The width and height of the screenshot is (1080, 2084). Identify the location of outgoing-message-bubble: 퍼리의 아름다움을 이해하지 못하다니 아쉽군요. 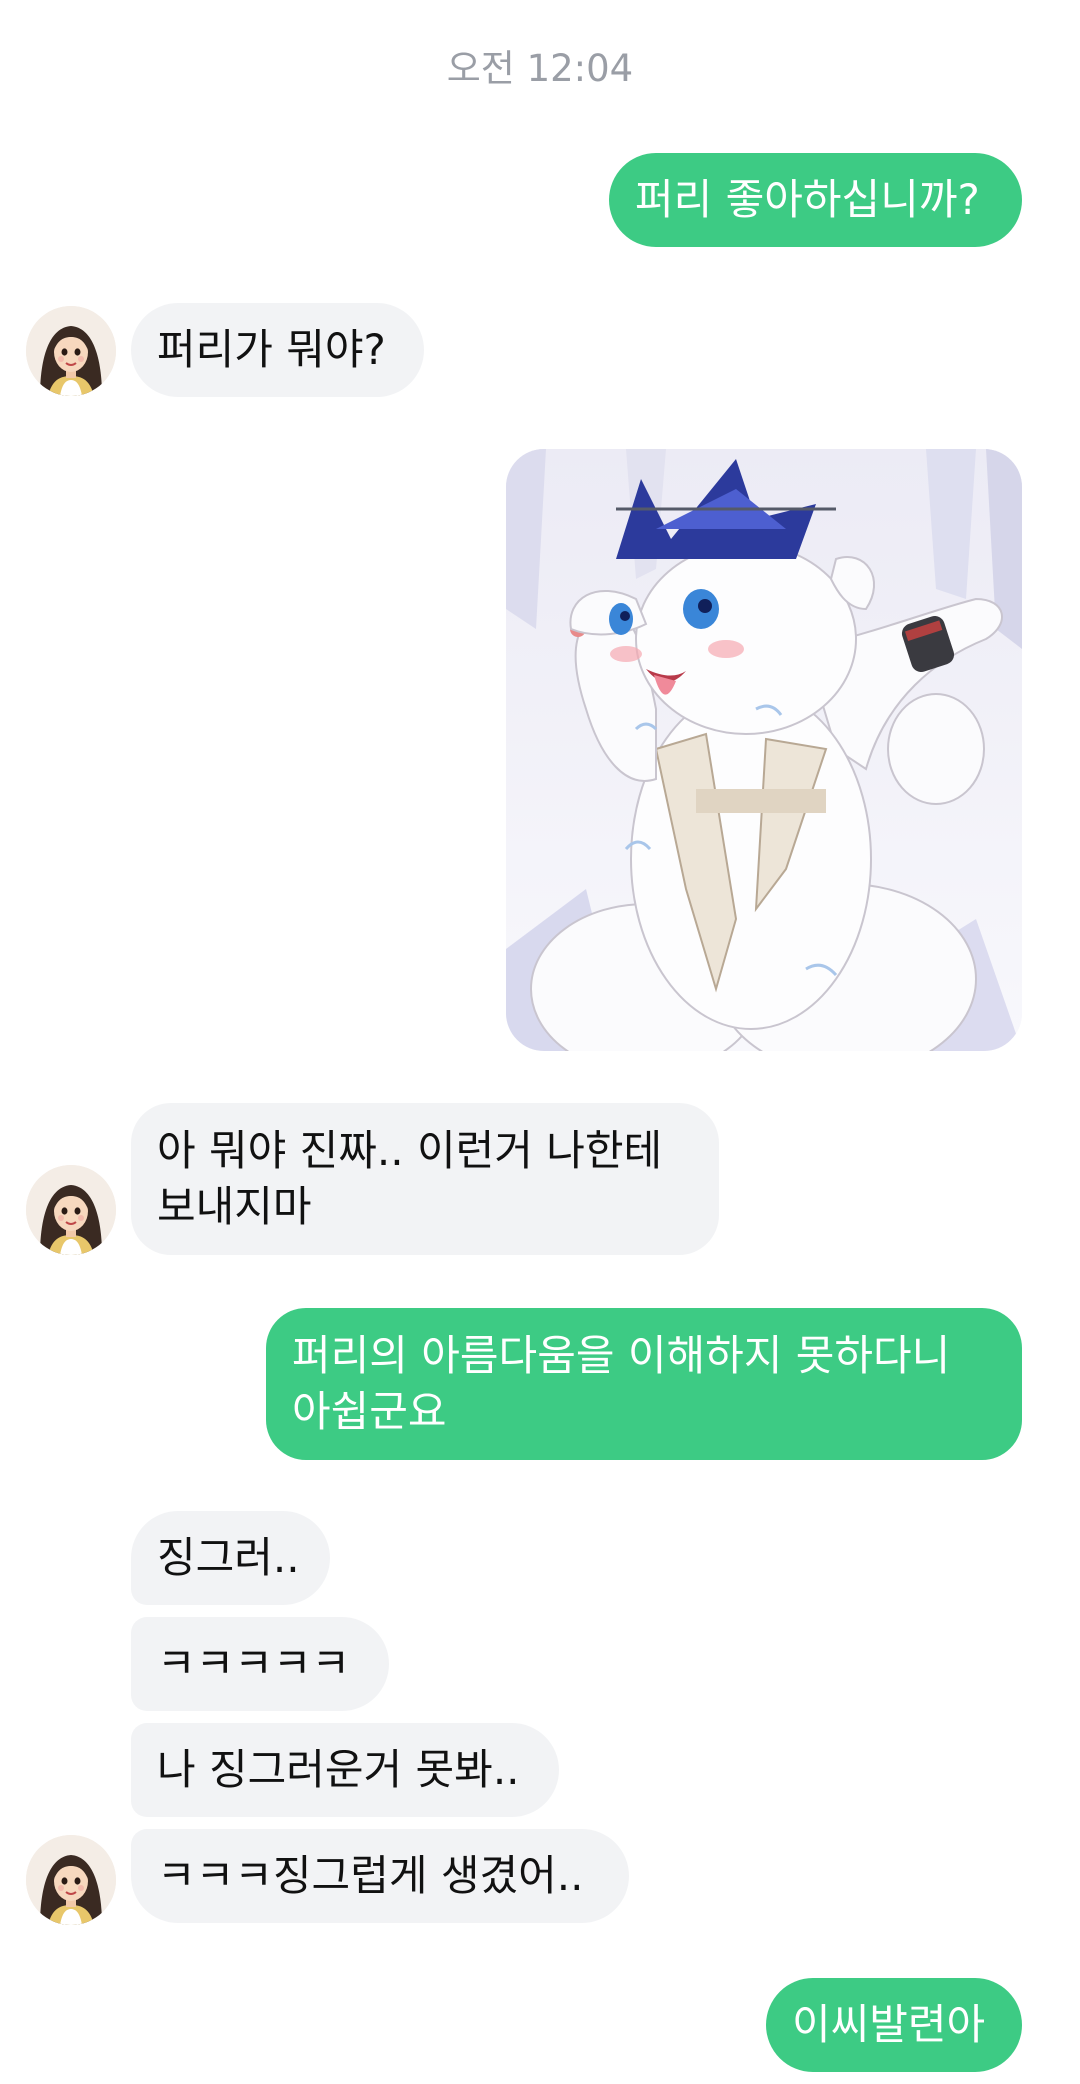
(644, 1384).